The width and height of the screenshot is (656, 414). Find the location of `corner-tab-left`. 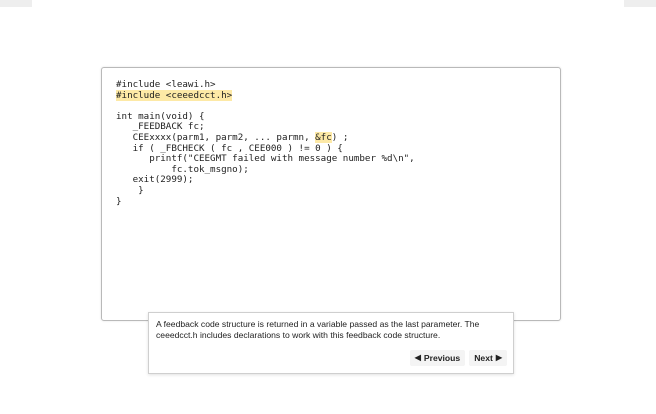

corner-tab-left is located at coordinates (16, 3).